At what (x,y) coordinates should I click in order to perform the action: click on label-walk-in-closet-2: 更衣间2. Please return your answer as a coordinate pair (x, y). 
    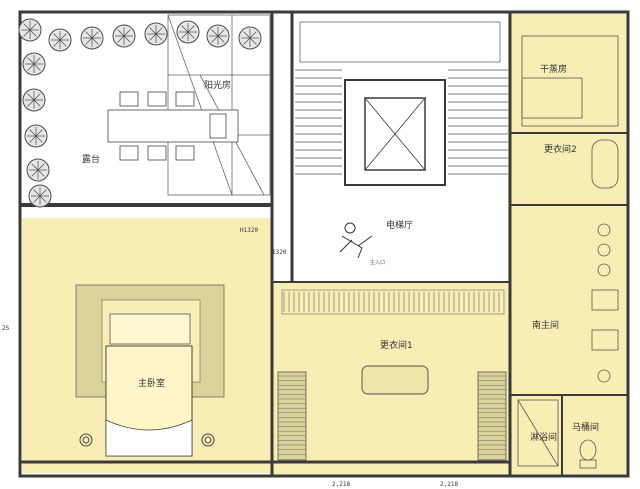
    Looking at the image, I should click on (560, 149).